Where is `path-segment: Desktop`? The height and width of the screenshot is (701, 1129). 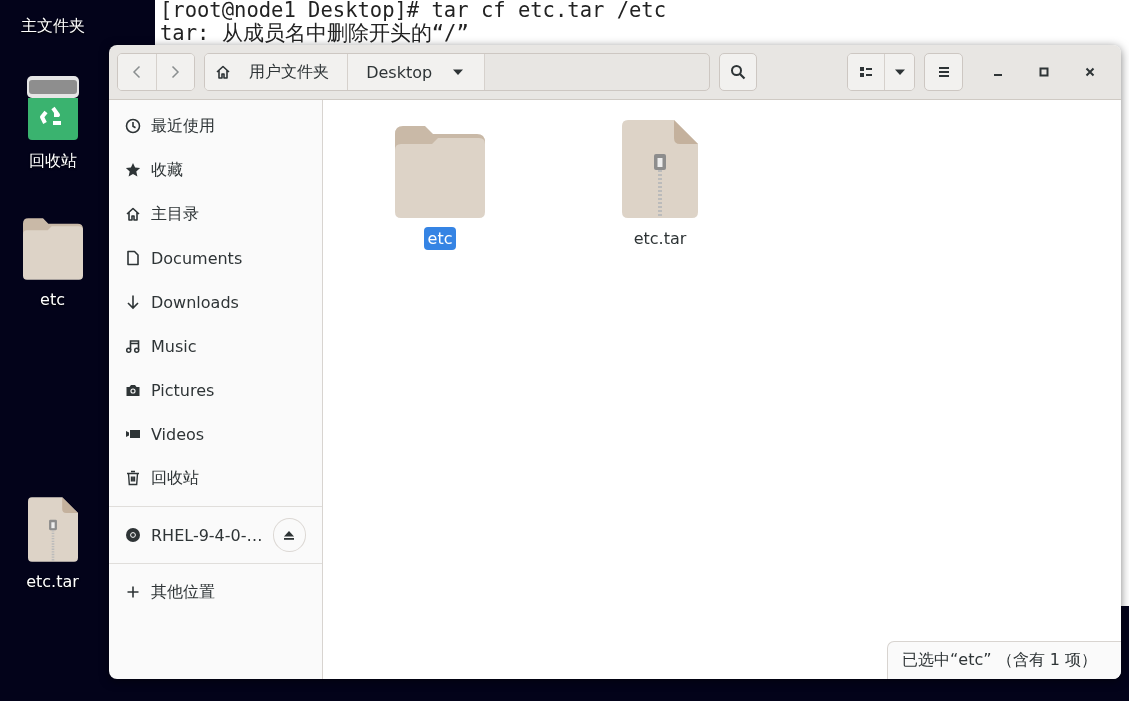
path-segment: Desktop is located at coordinates (417, 72).